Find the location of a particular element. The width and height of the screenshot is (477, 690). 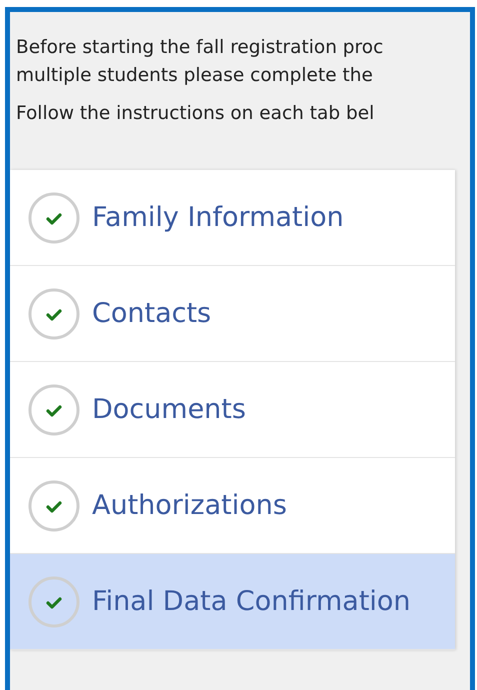

step-tab: Documents is located at coordinates (232, 410).